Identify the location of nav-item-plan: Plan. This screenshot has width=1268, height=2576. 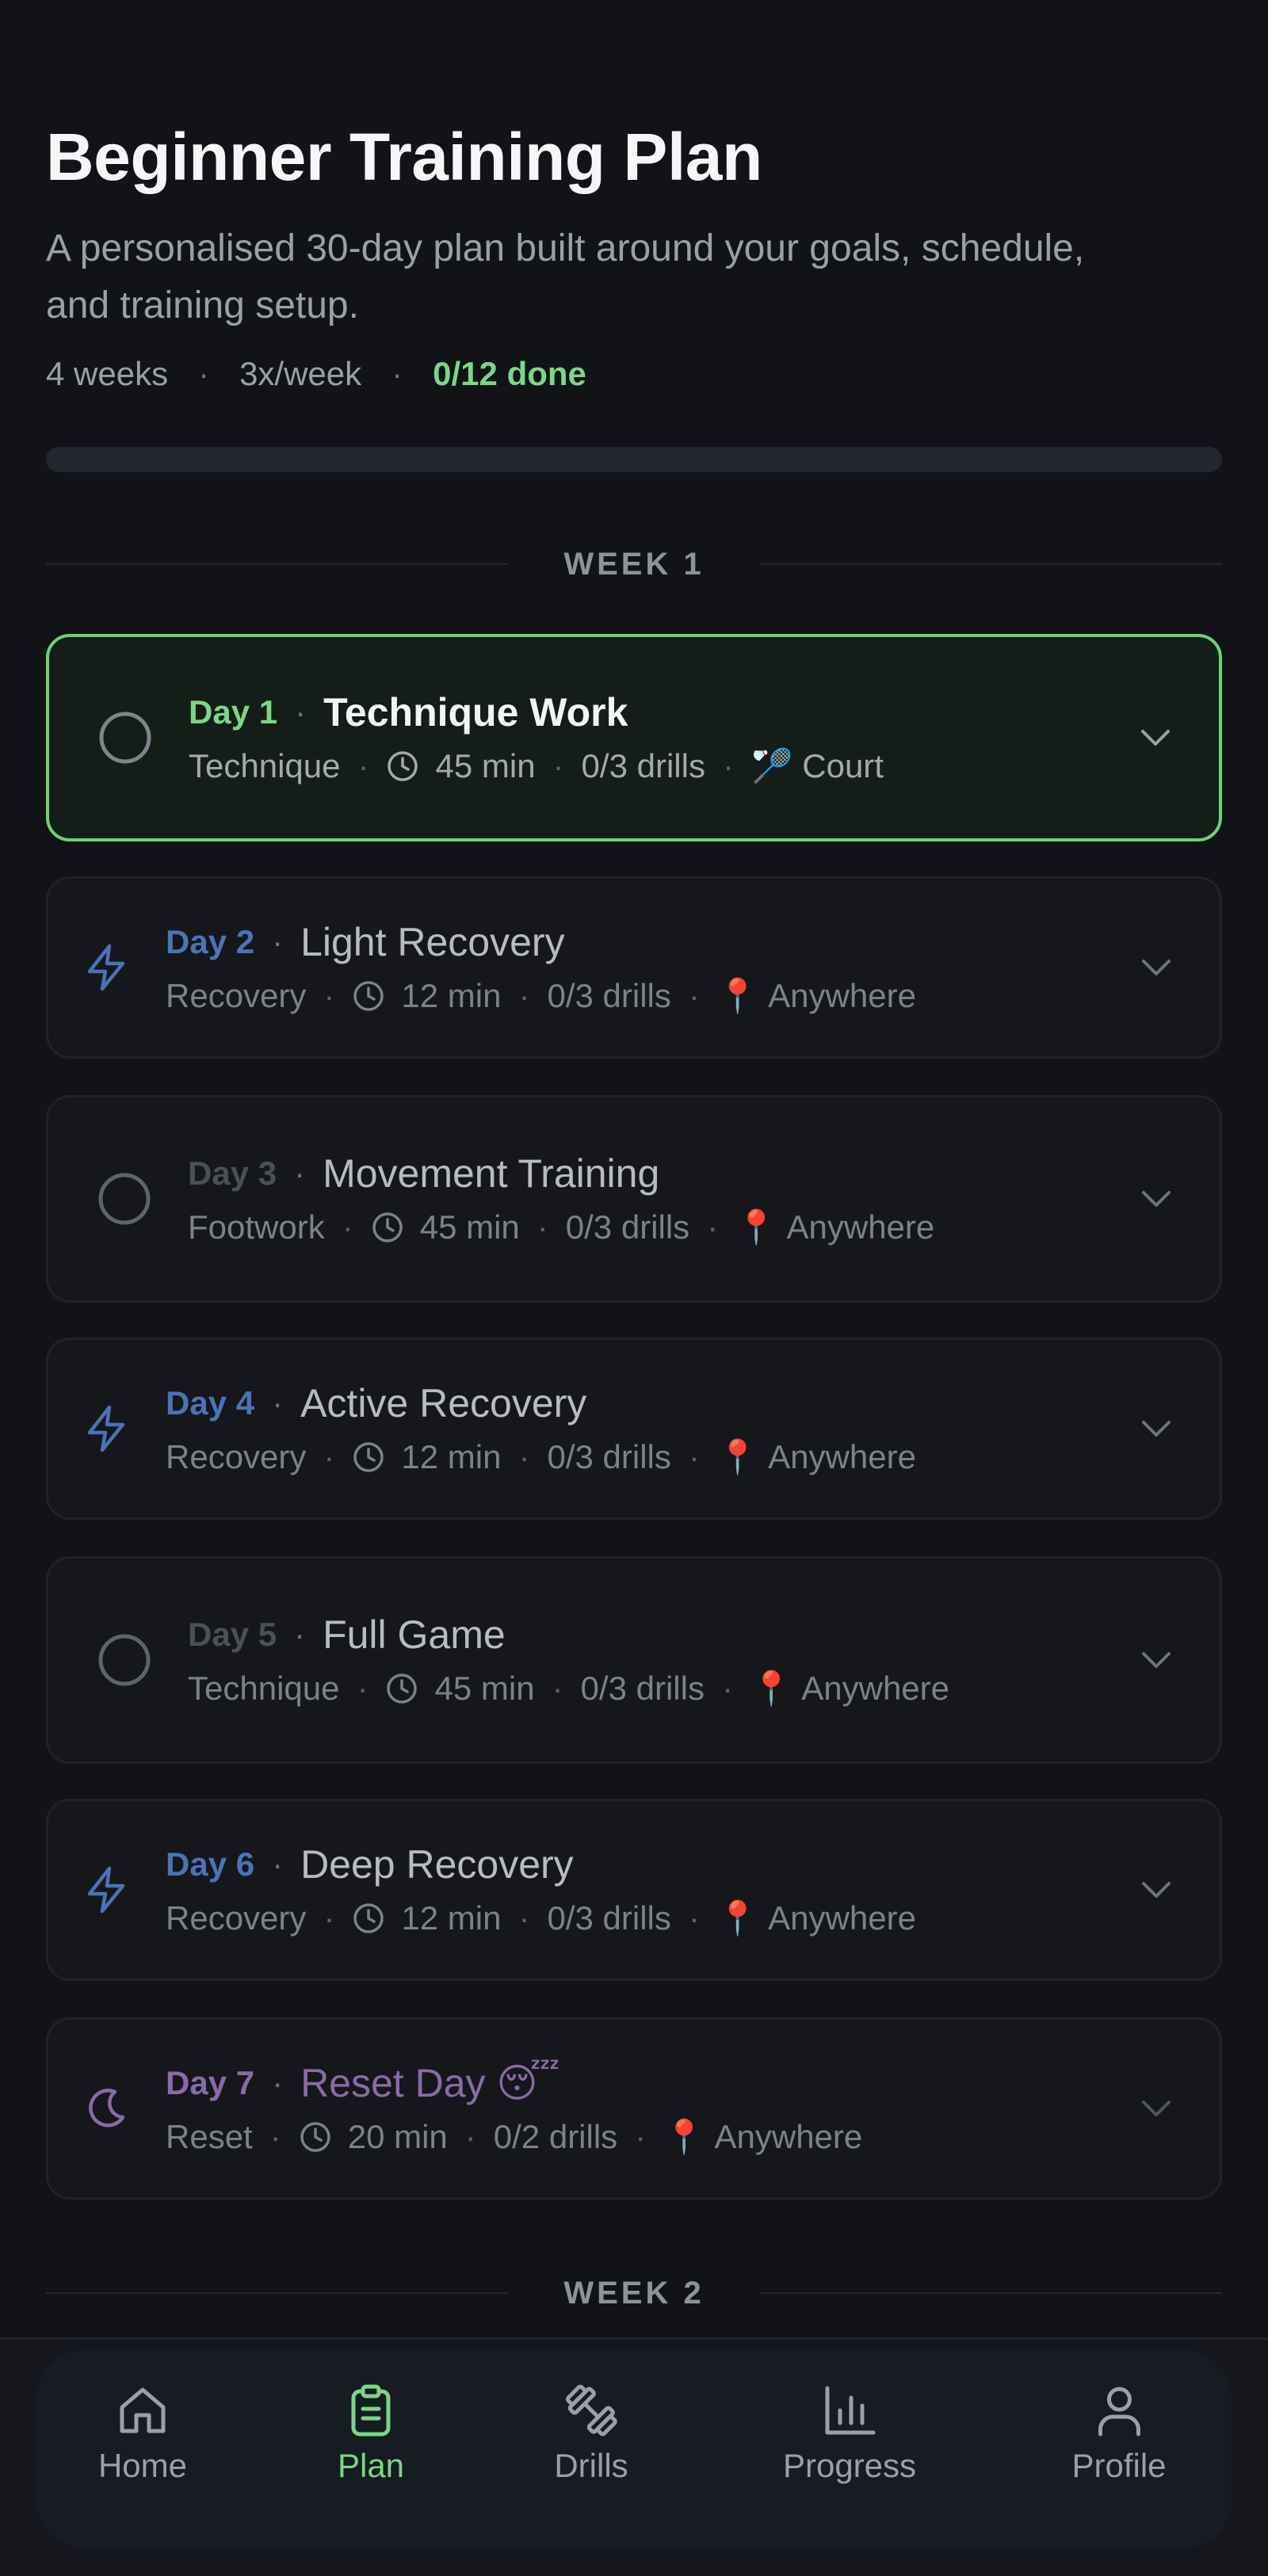
(371, 2433).